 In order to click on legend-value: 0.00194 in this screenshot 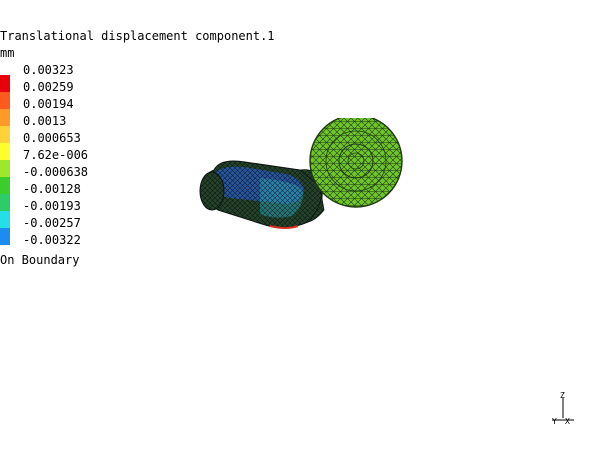, I will do `click(48, 104)`.